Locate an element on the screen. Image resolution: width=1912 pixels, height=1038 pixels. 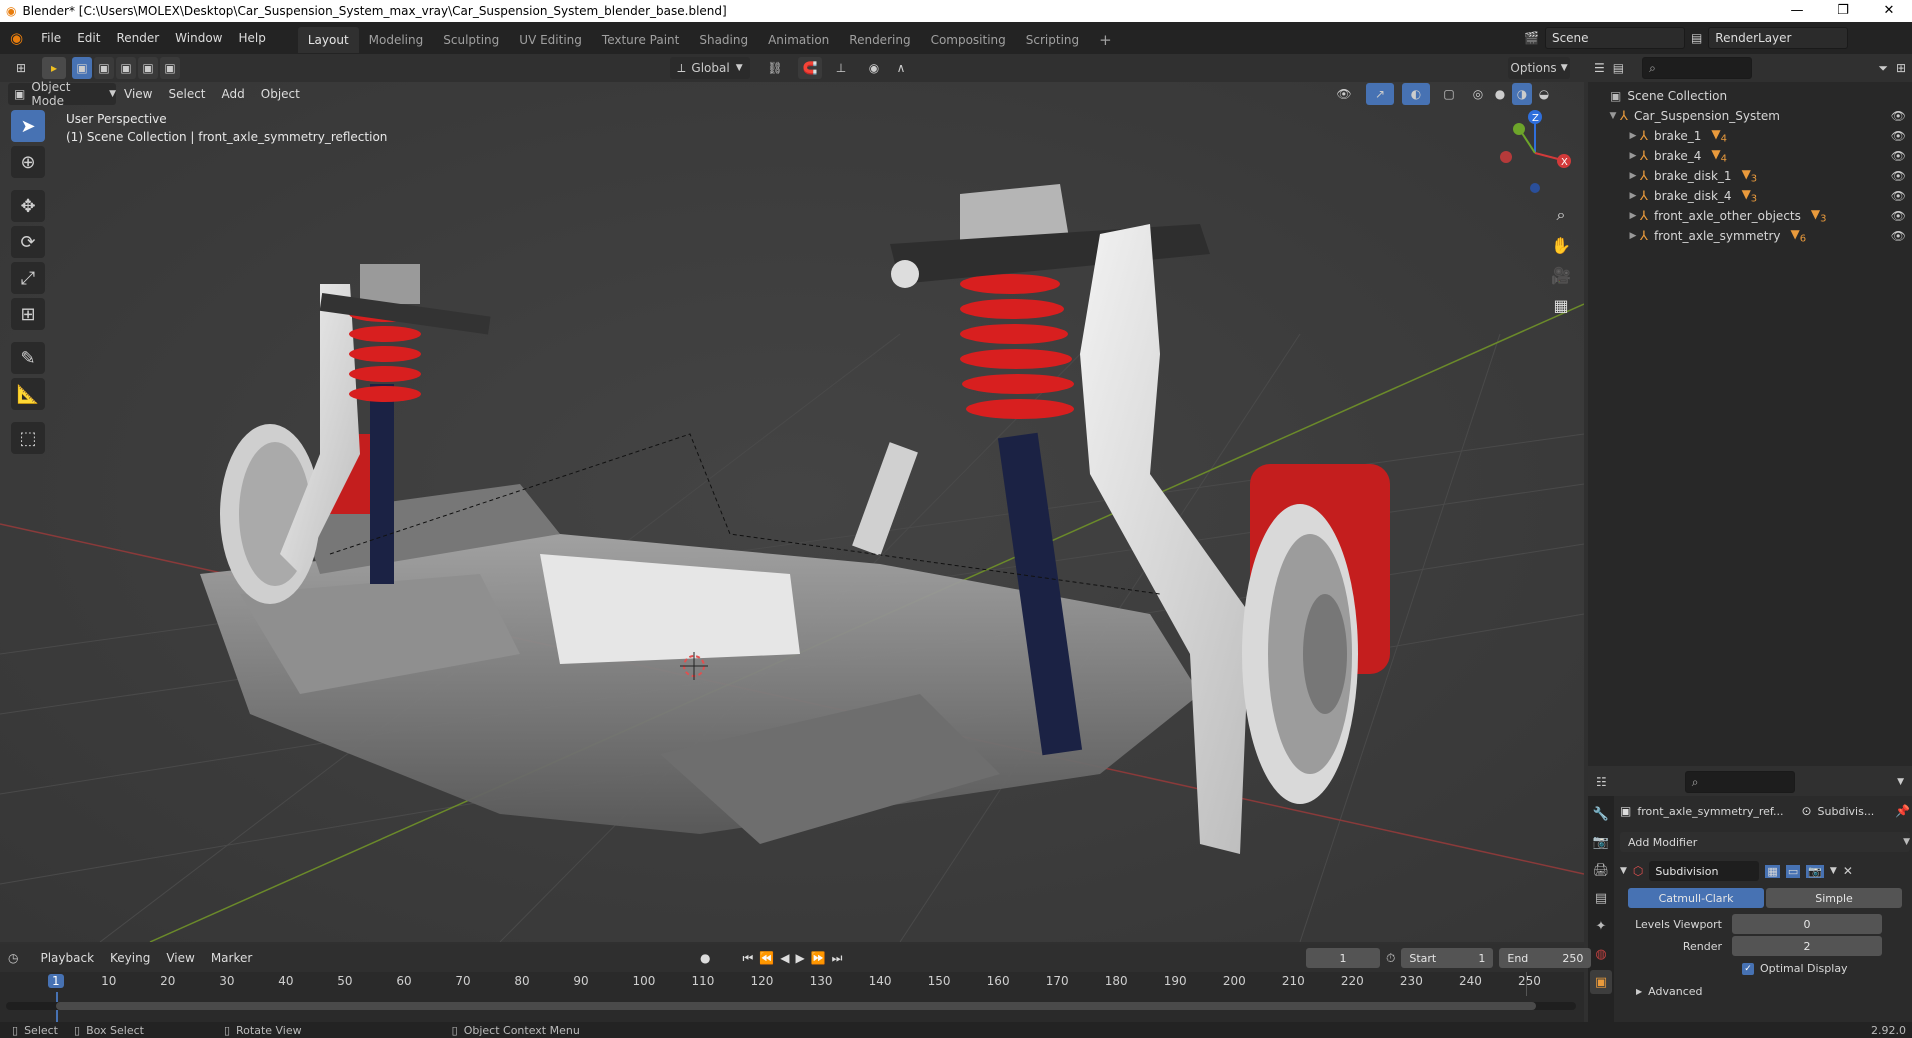
gizmo-toggle-icon: ↗ is located at coordinates (1380, 94).